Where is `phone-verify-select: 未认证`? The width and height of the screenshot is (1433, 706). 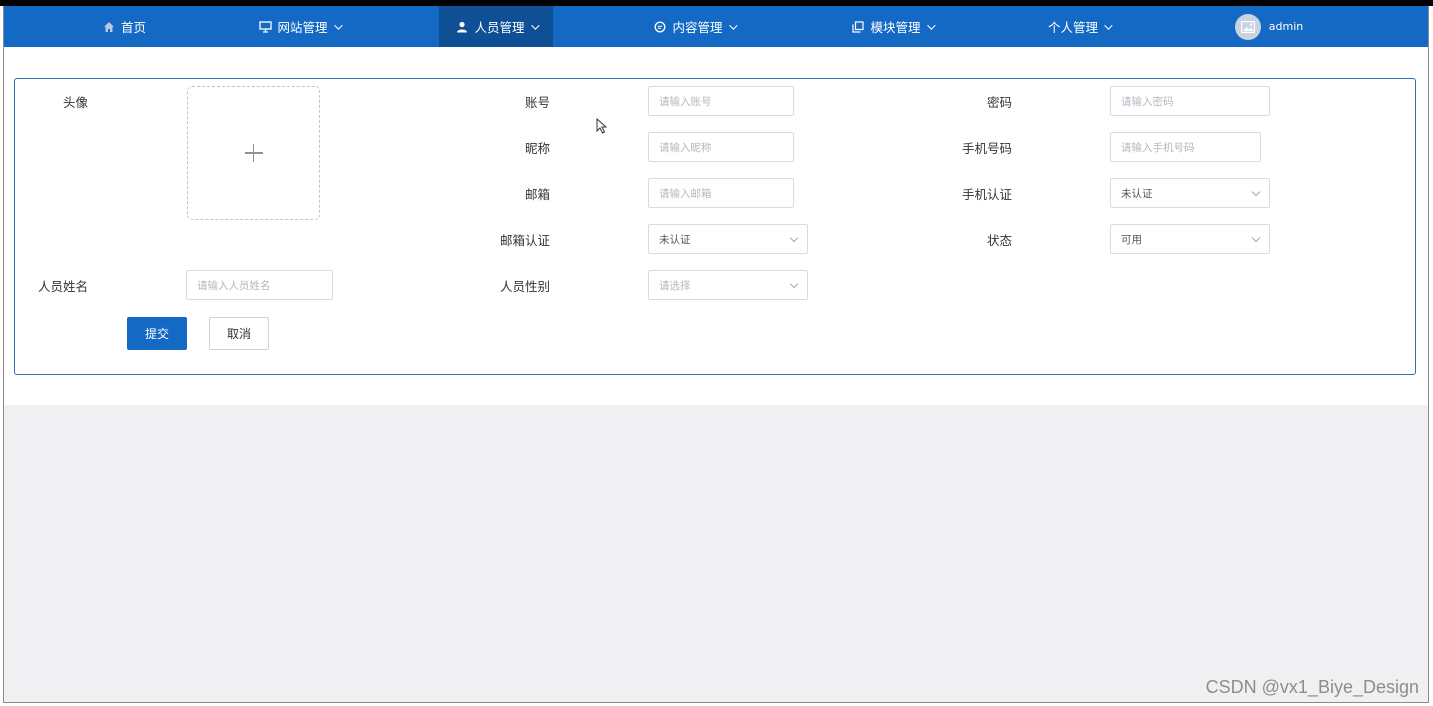
phone-verify-select: 未认证 is located at coordinates (1190, 193).